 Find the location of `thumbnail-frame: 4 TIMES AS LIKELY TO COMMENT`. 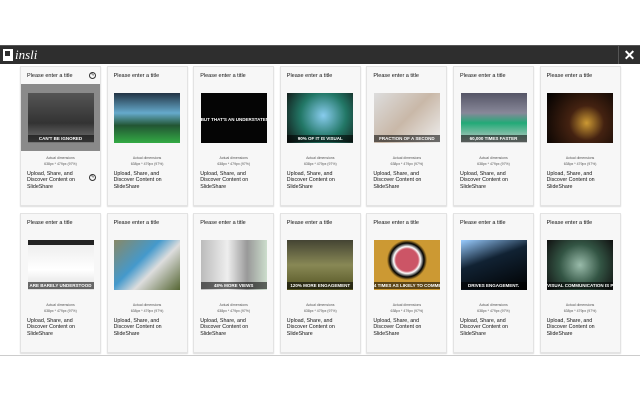

thumbnail-frame: 4 TIMES AS LIKELY TO COMMENT is located at coordinates (406, 264).